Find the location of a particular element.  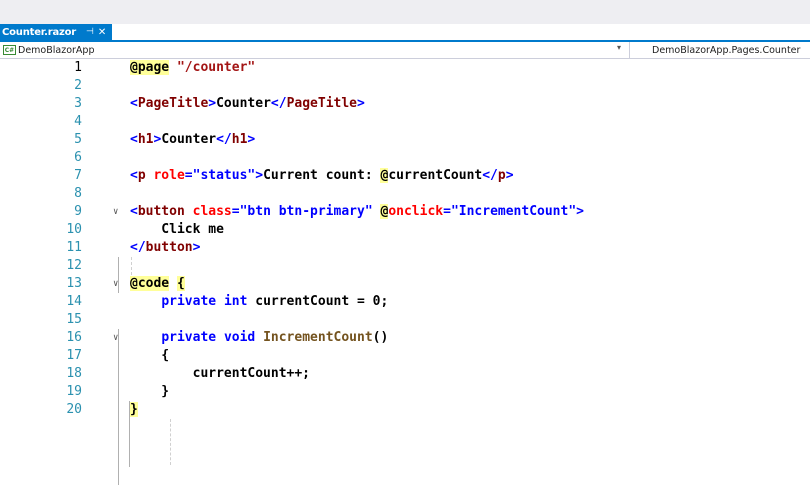

code-line: 4 is located at coordinates (405, 122).